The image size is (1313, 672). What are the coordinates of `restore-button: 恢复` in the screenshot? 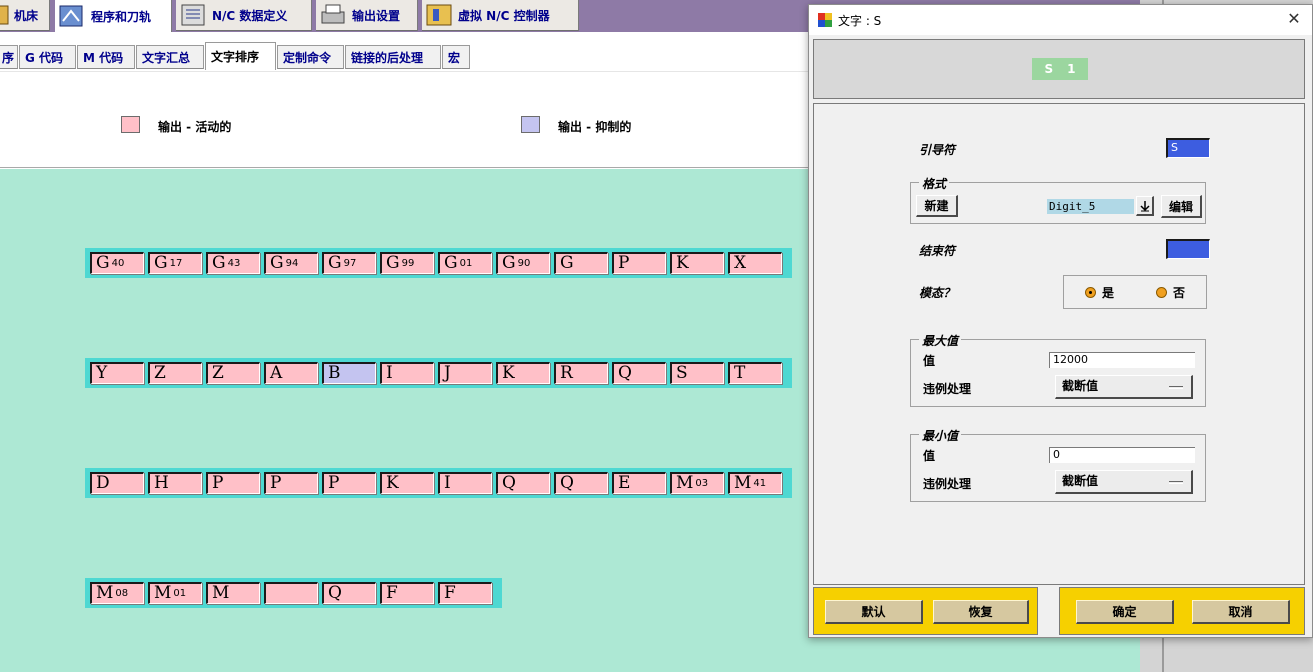 It's located at (981, 612).